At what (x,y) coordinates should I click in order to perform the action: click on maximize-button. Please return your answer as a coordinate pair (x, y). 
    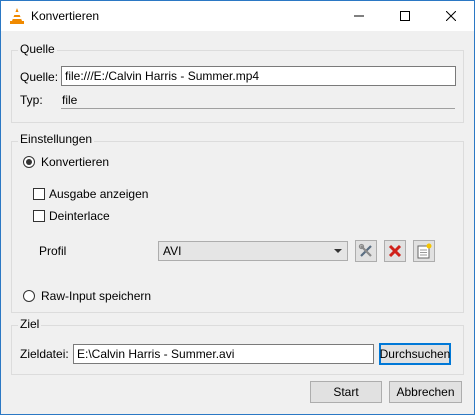
    Looking at the image, I should click on (405, 16).